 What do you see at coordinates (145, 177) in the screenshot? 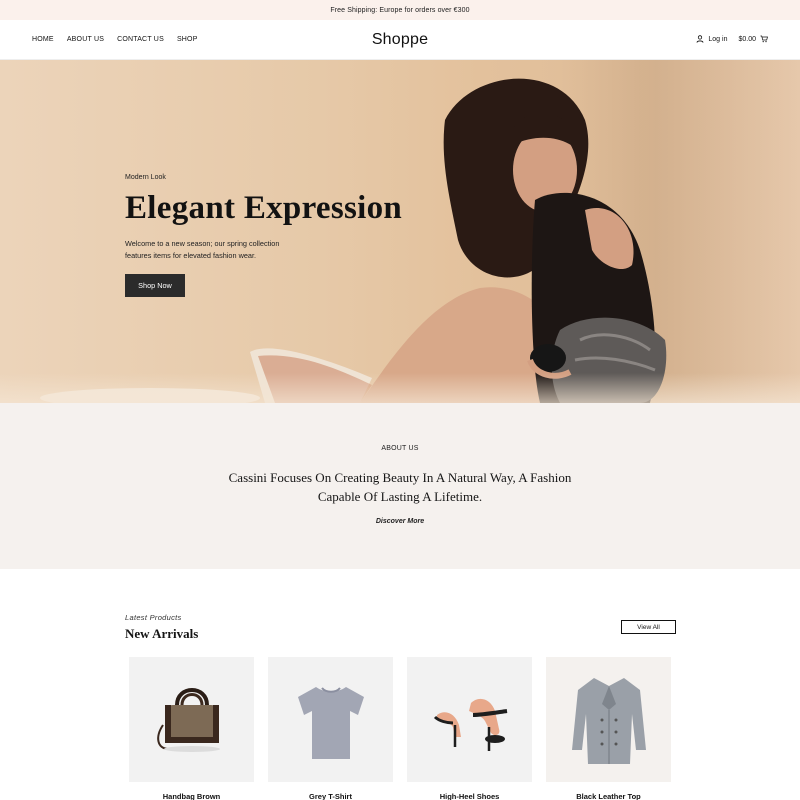
I see `hero-kicker: Modern Look` at bounding box center [145, 177].